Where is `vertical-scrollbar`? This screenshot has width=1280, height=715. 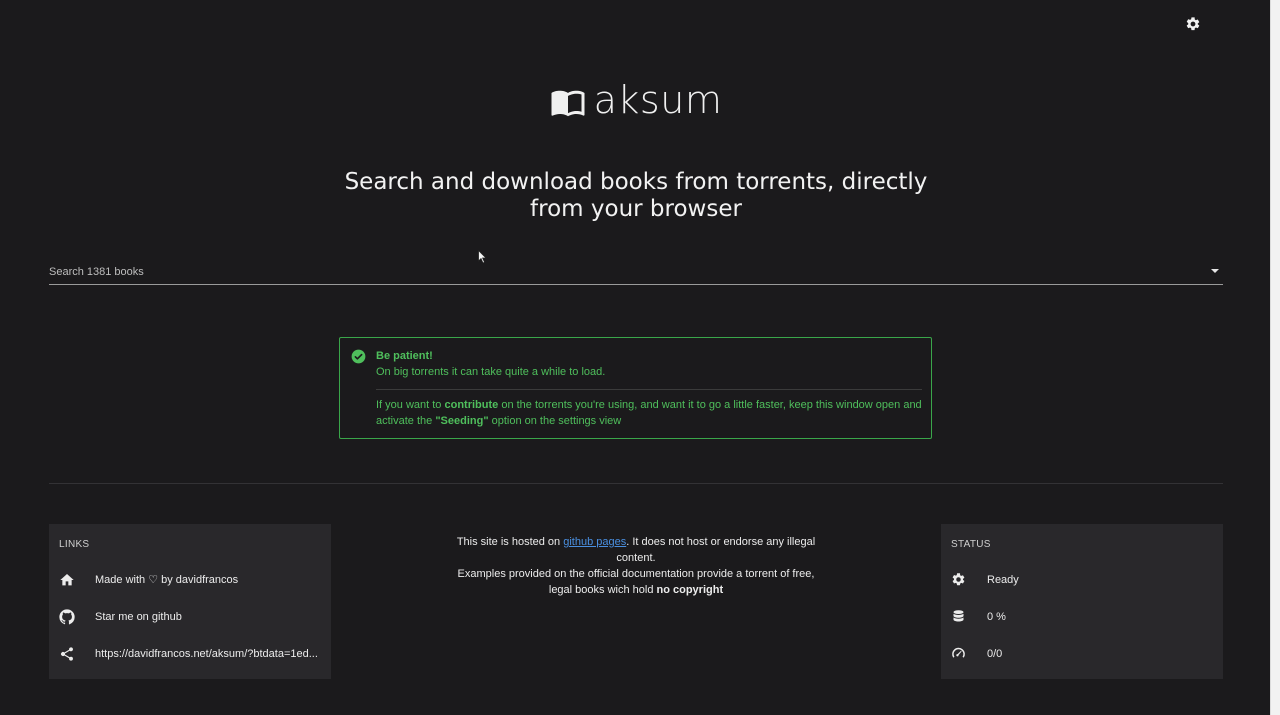
vertical-scrollbar is located at coordinates (1275, 357).